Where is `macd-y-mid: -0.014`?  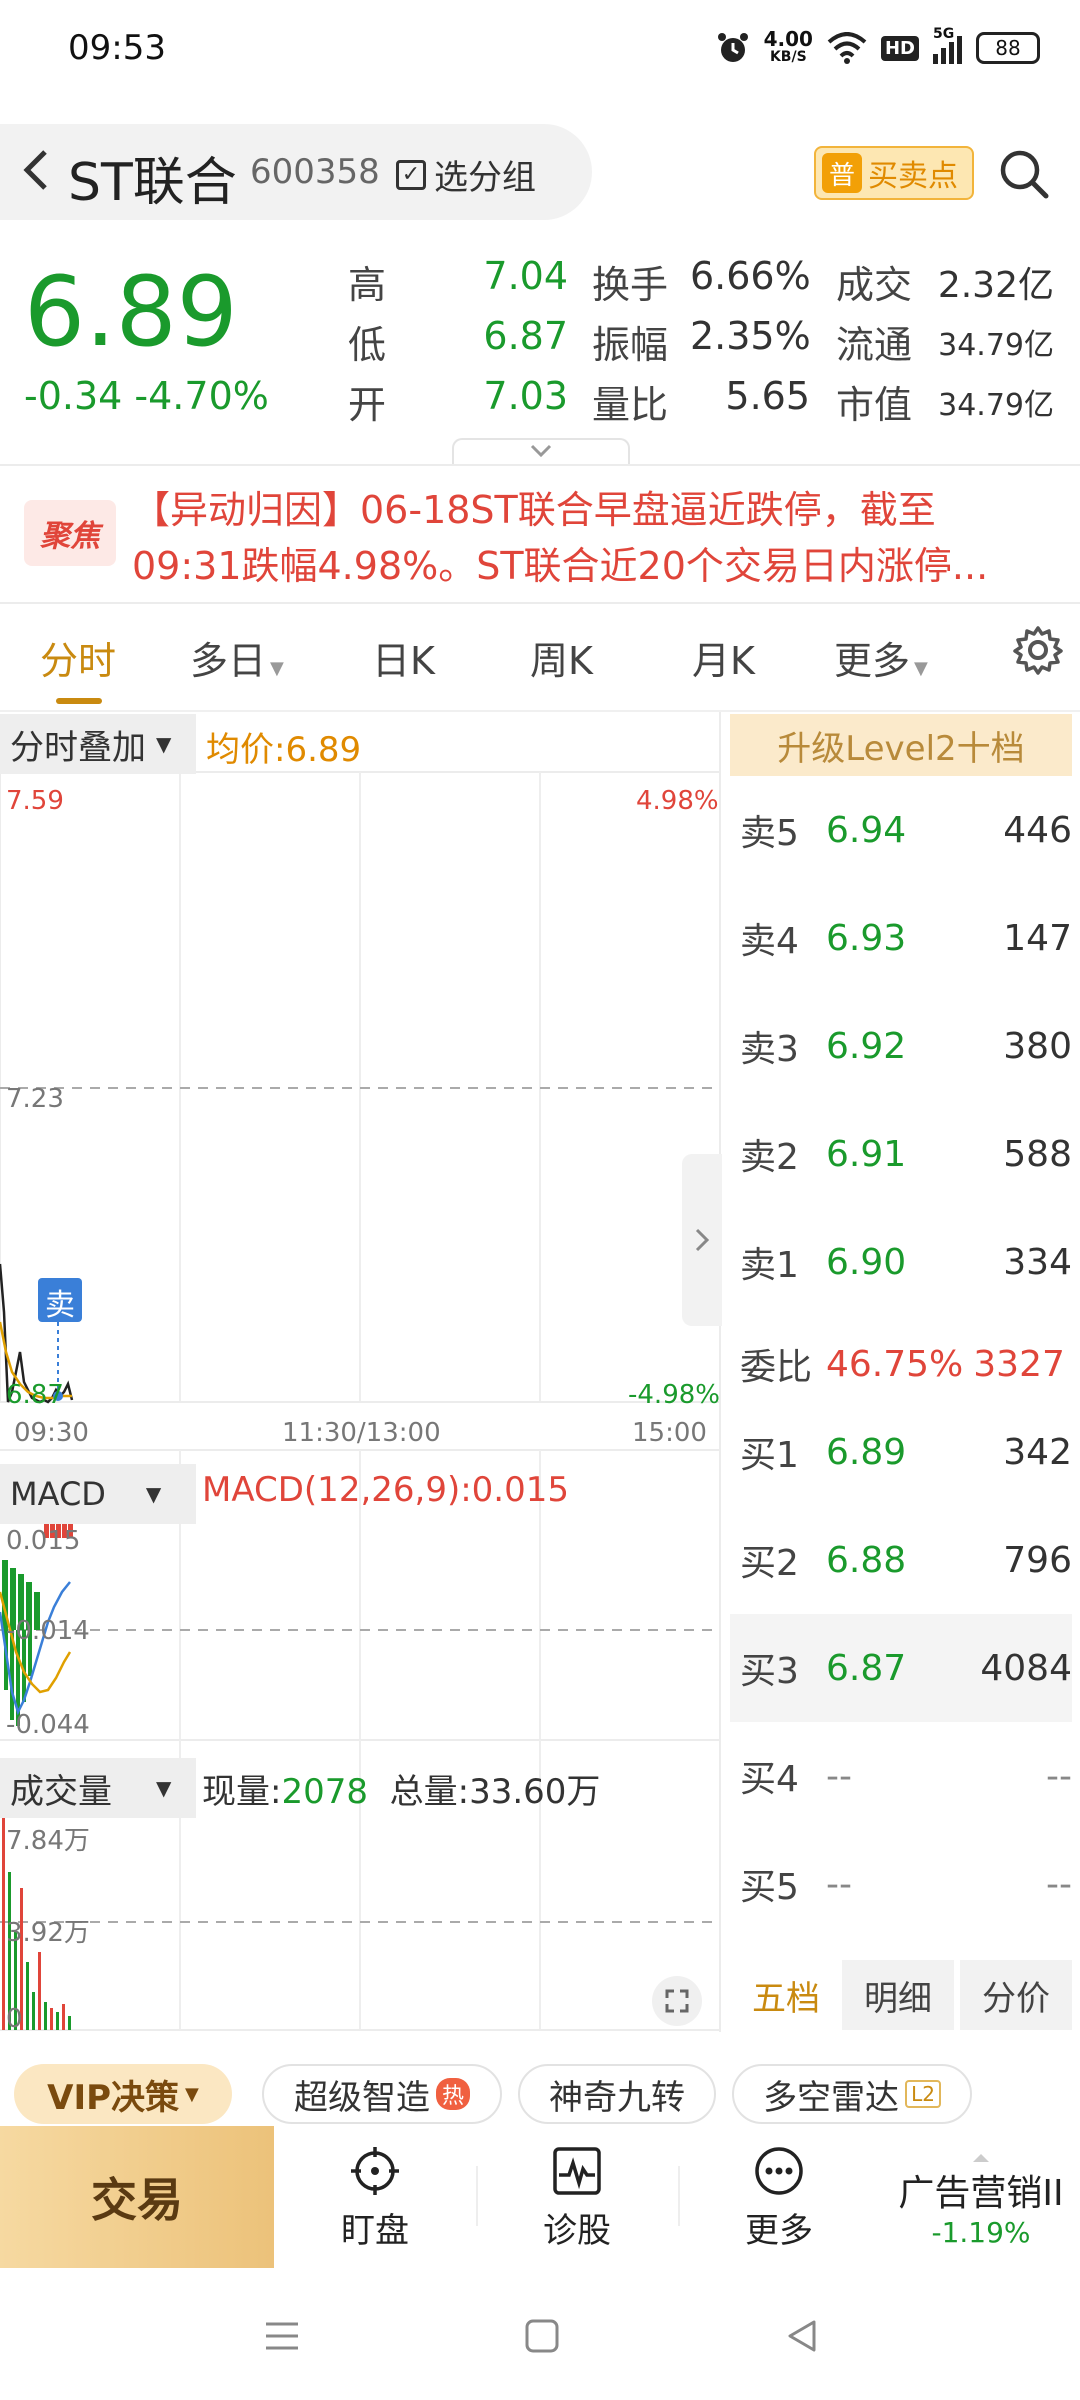 macd-y-mid: -0.014 is located at coordinates (48, 1631).